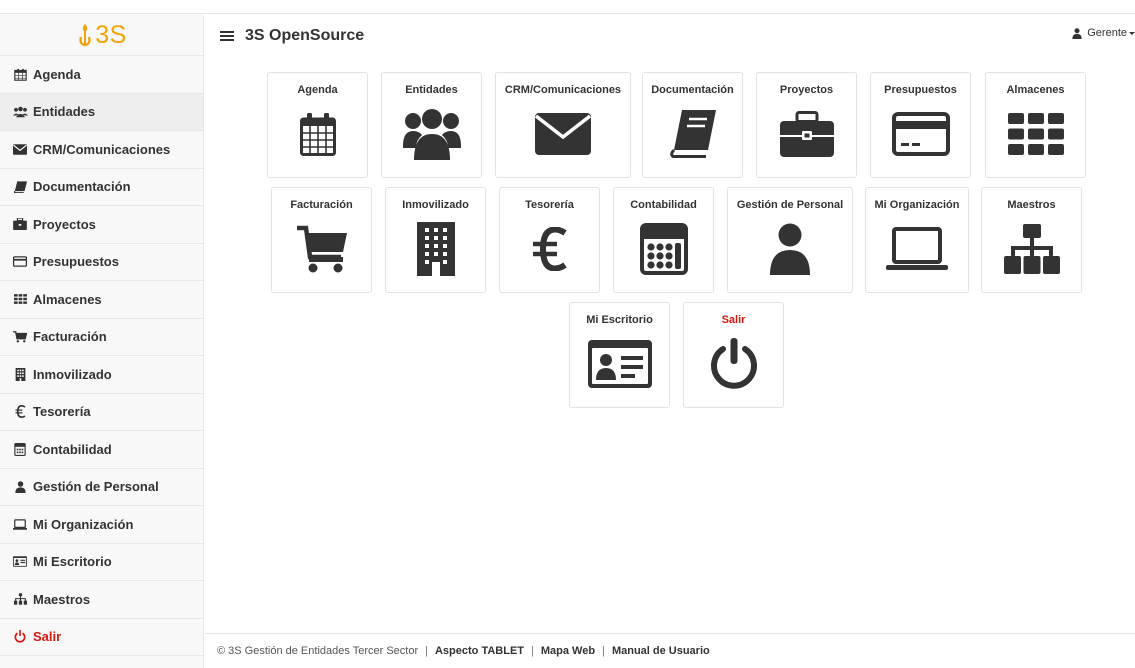 Image resolution: width=1135 pixels, height=668 pixels. Describe the element at coordinates (549, 240) in the screenshot. I see `tile-tesoreria: Tesorería` at that location.